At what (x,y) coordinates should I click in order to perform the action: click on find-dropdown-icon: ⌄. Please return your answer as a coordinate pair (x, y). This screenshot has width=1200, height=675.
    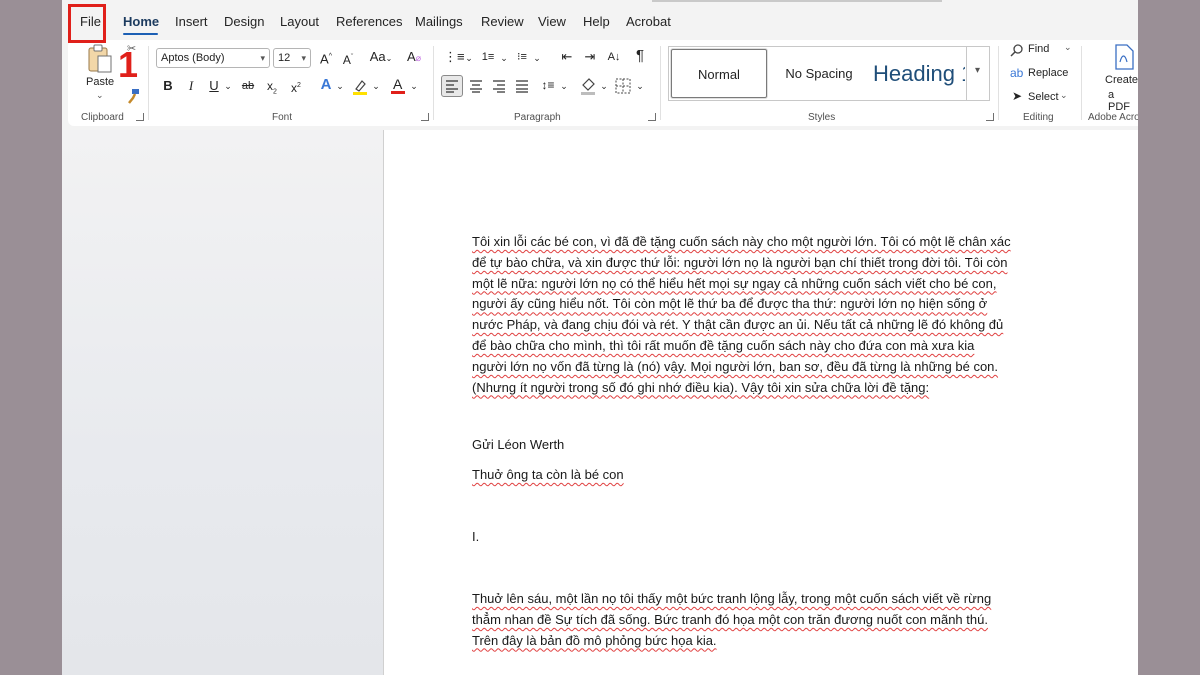
    Looking at the image, I should click on (1068, 47).